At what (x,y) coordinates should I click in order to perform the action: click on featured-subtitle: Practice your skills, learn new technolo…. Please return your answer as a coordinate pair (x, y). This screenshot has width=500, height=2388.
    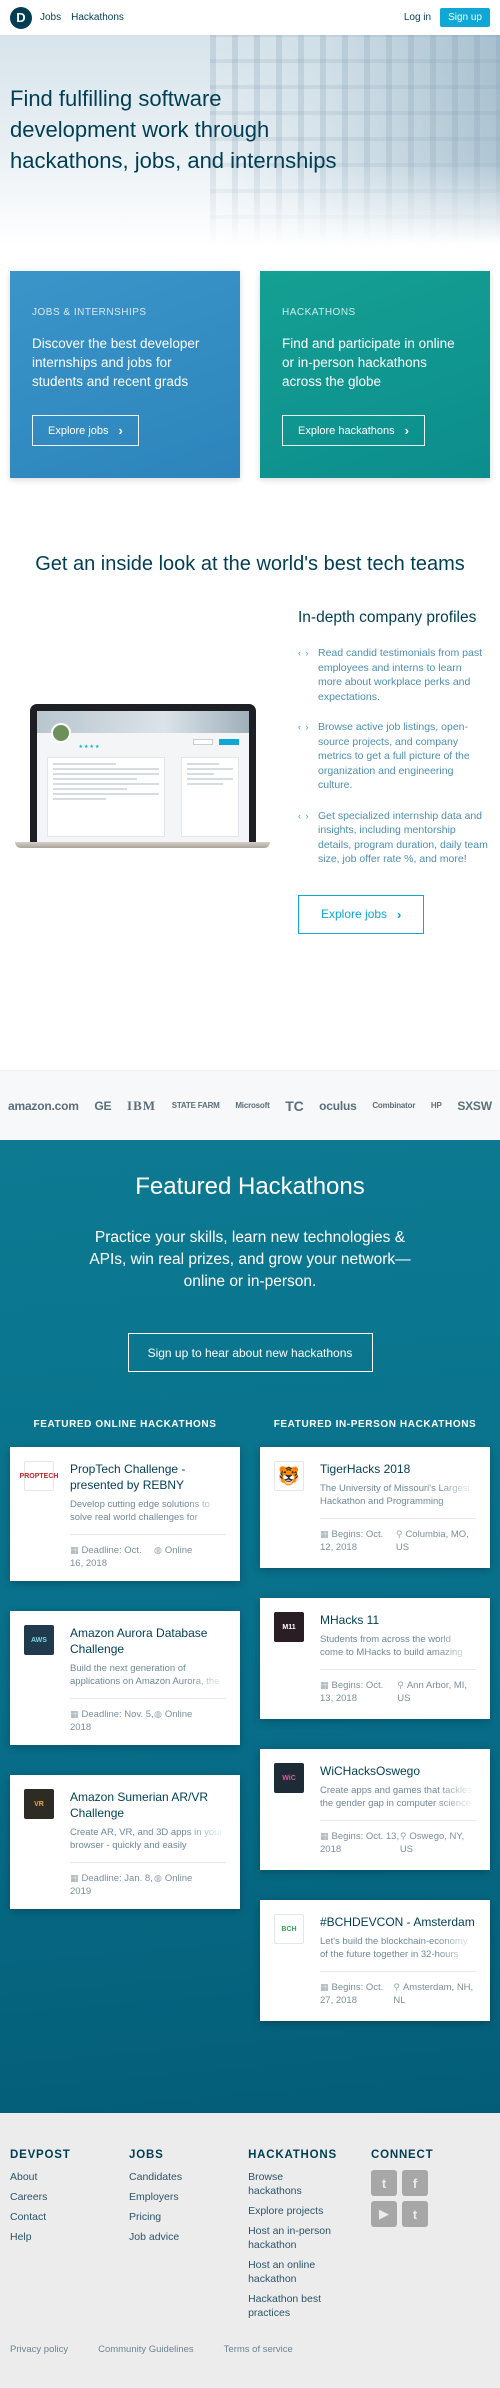
    Looking at the image, I should click on (250, 1259).